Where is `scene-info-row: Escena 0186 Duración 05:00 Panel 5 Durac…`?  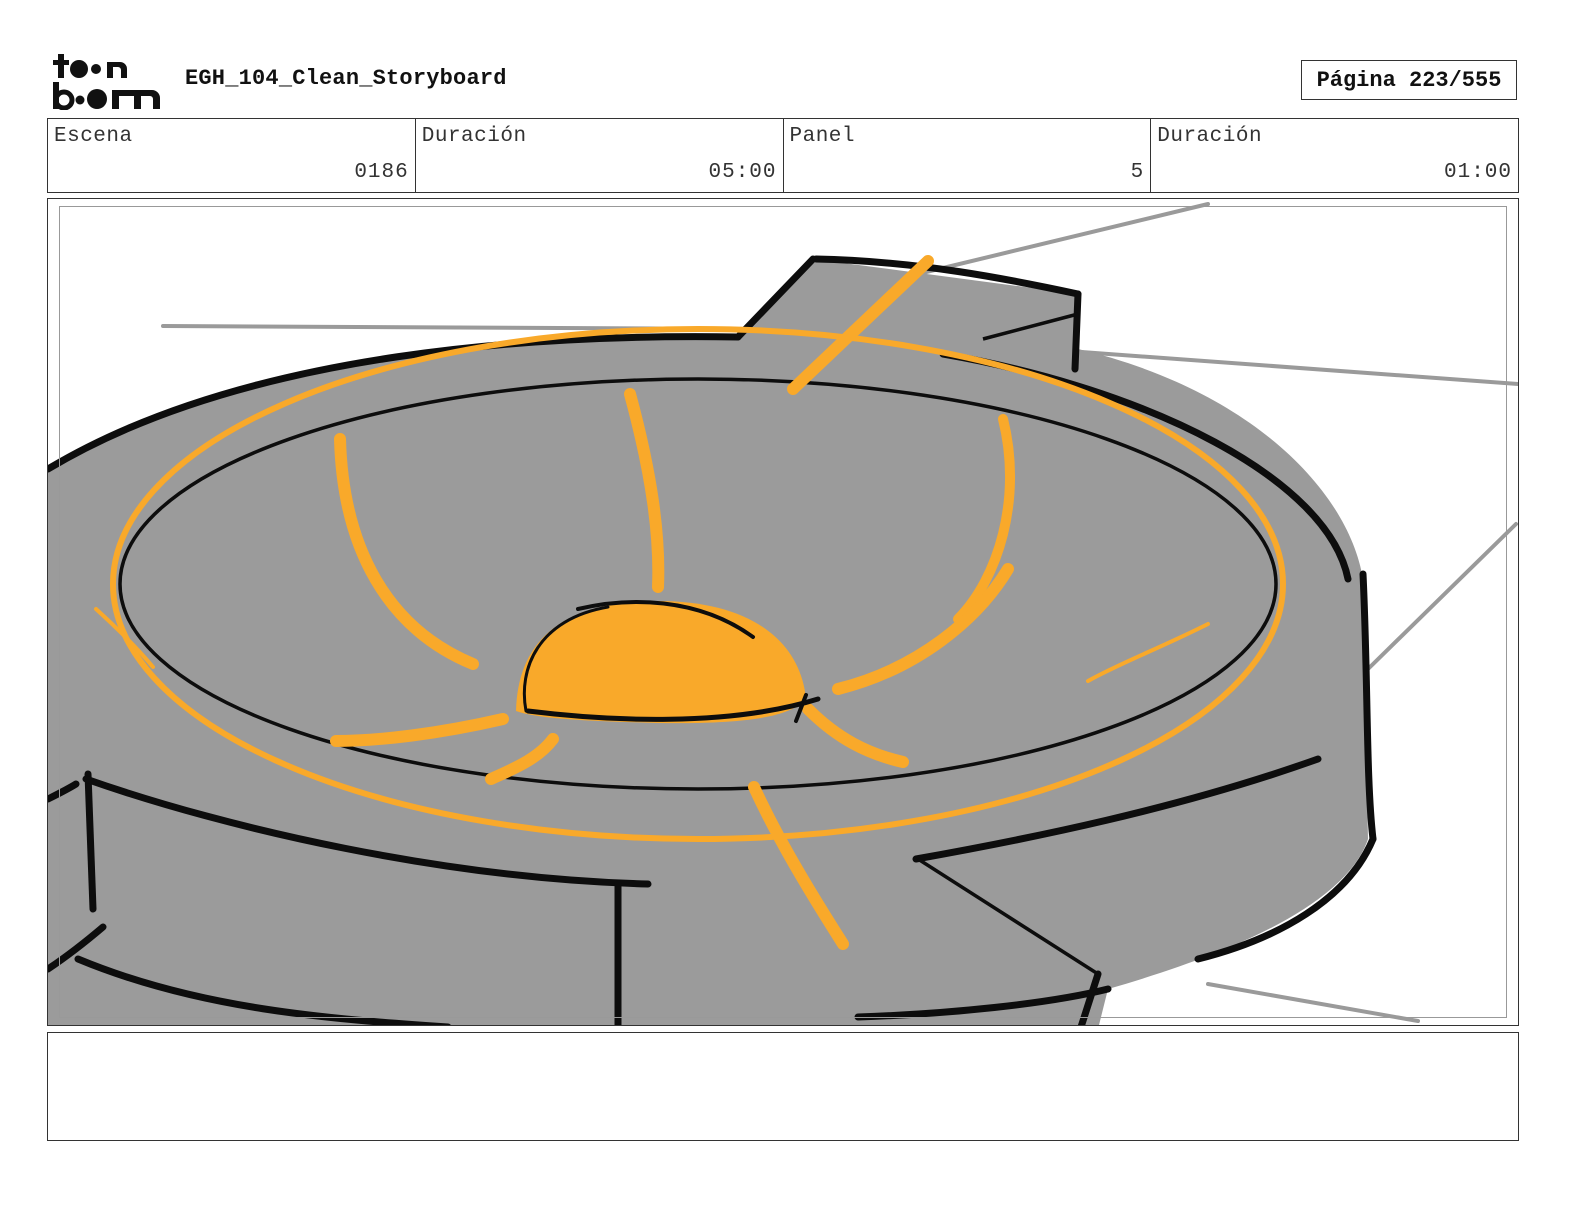 scene-info-row: Escena 0186 Duración 05:00 Panel 5 Durac… is located at coordinates (783, 155).